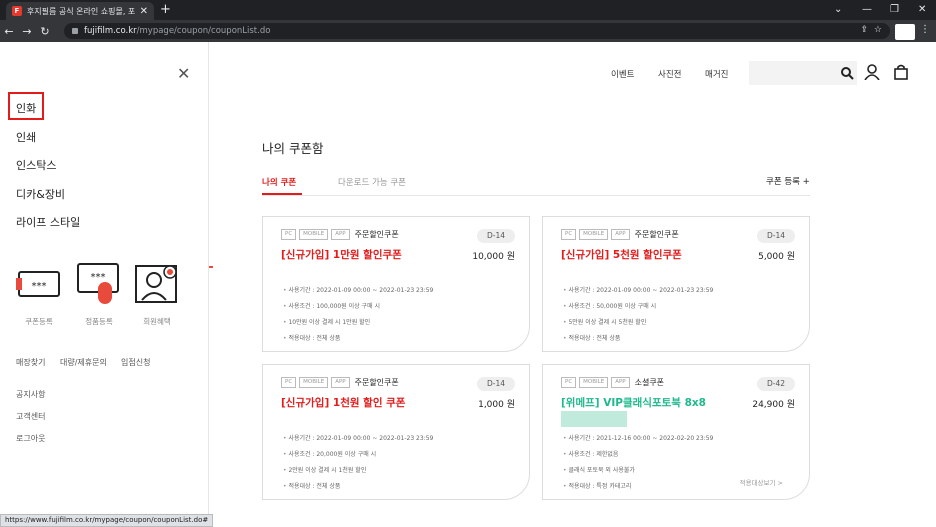 This screenshot has height=527, width=936. I want to click on tab-title: 후지필름 공식 온라인 쇼핑몰, 포, so click(81, 11).